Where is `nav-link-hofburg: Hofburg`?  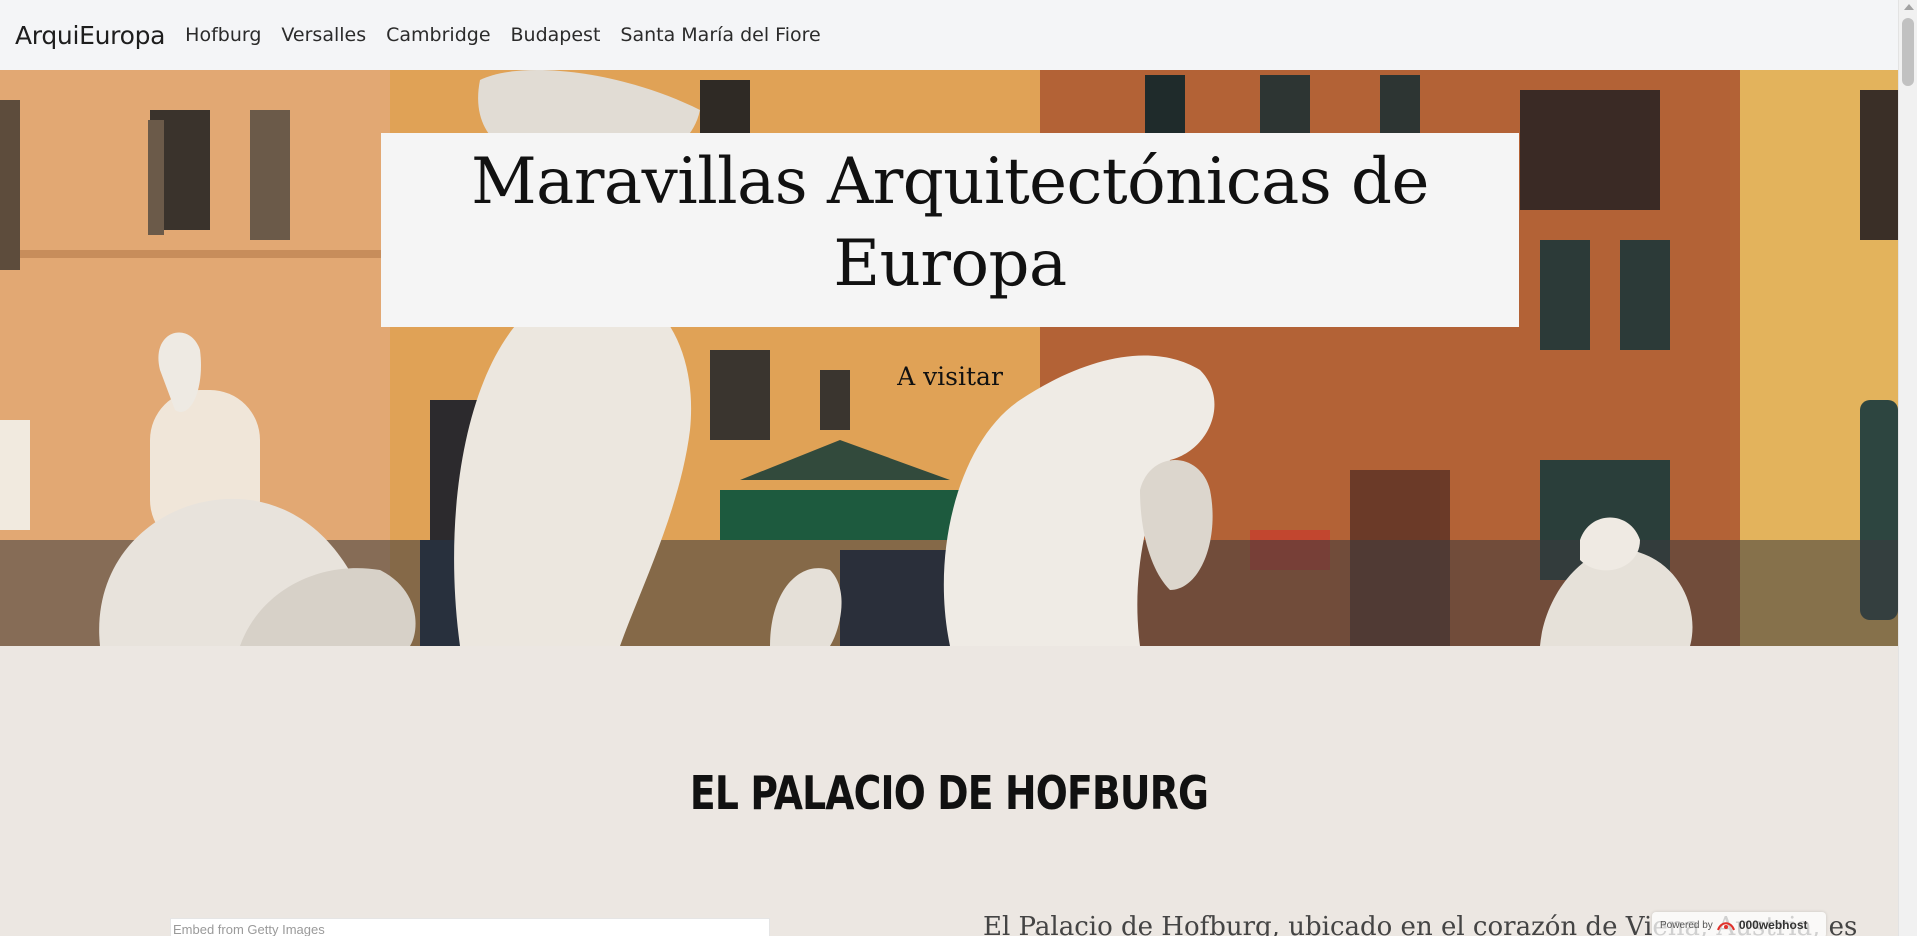
nav-link-hofburg: Hofburg is located at coordinates (223, 35).